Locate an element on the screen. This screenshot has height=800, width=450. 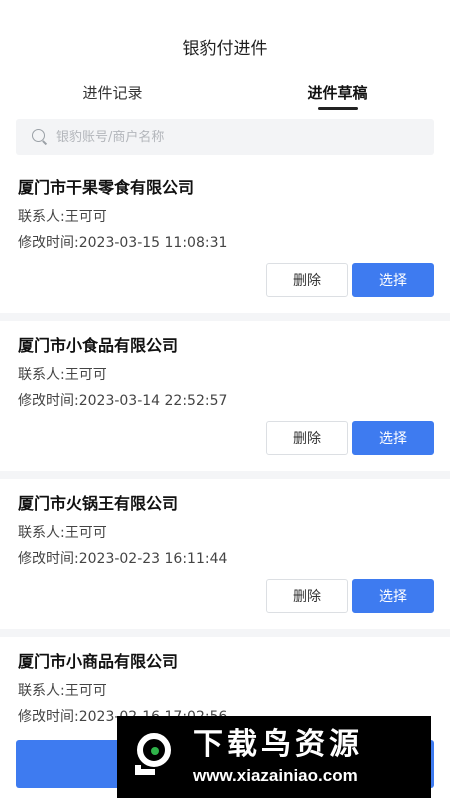
modified-time: 修改时间:2023-02-23 16:11:44 is located at coordinates (123, 559).